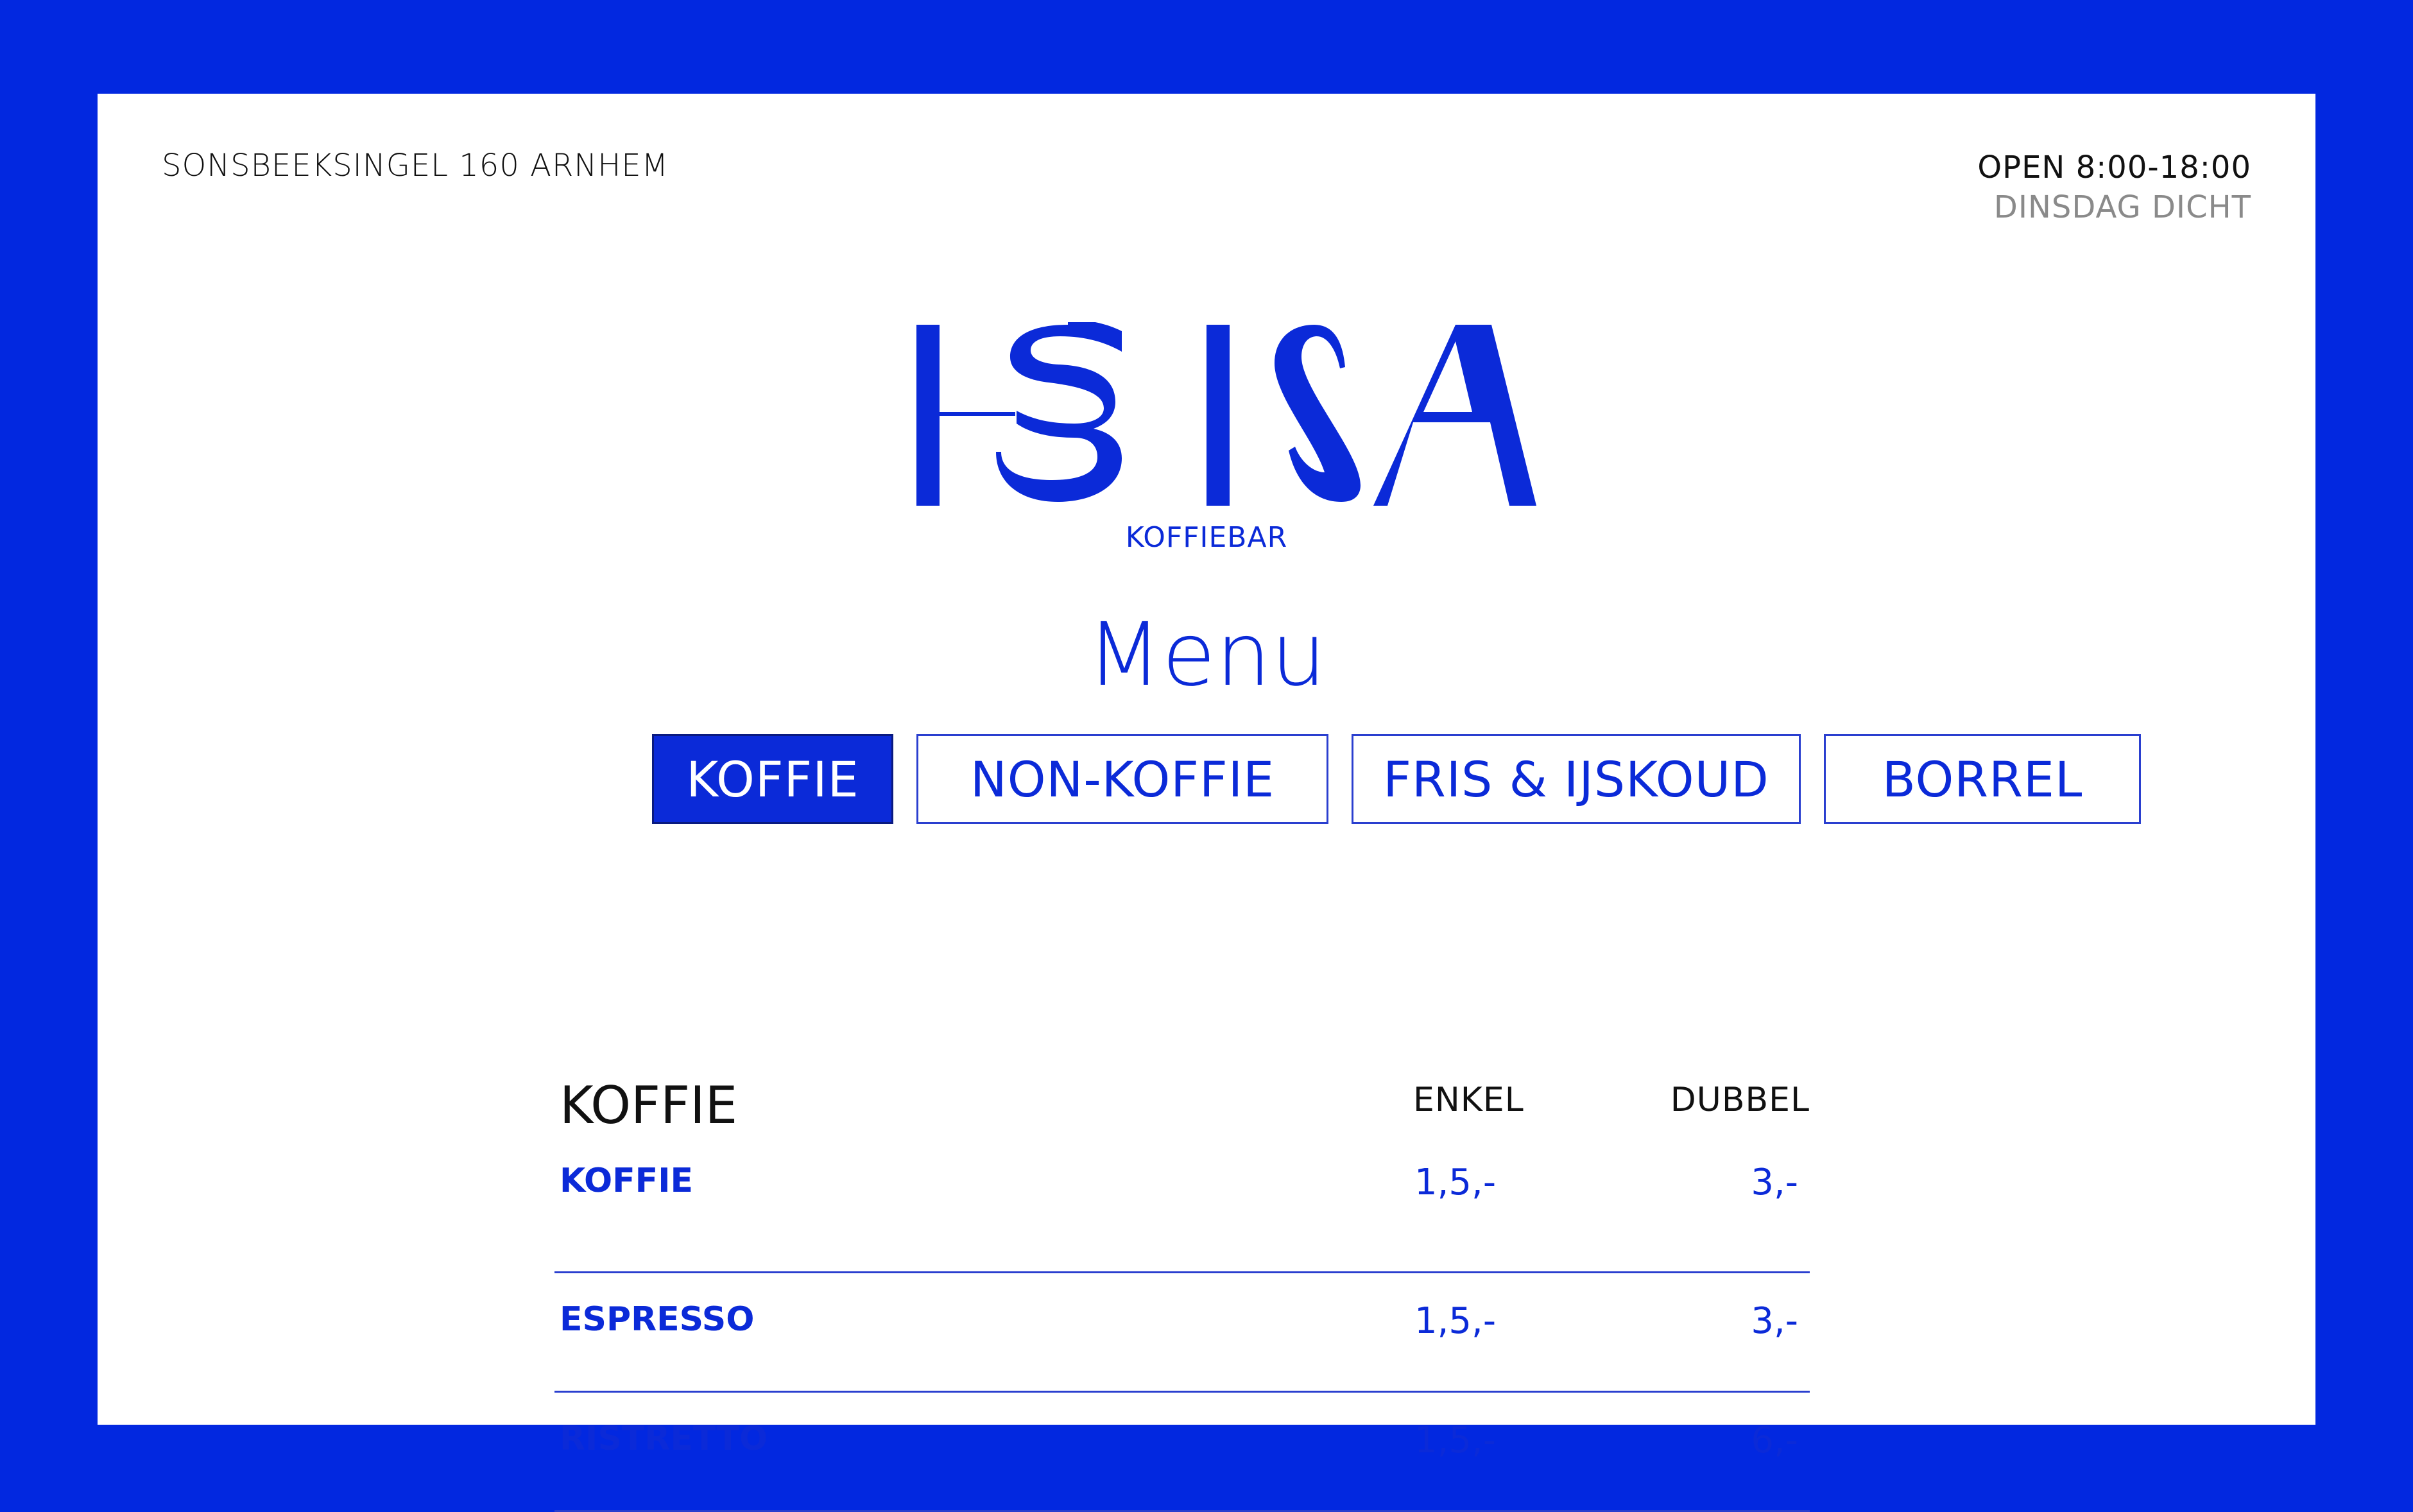 The height and width of the screenshot is (1512, 2413). I want to click on table-row: ESPRESSO 1,5,- 3,-, so click(1182, 1333).